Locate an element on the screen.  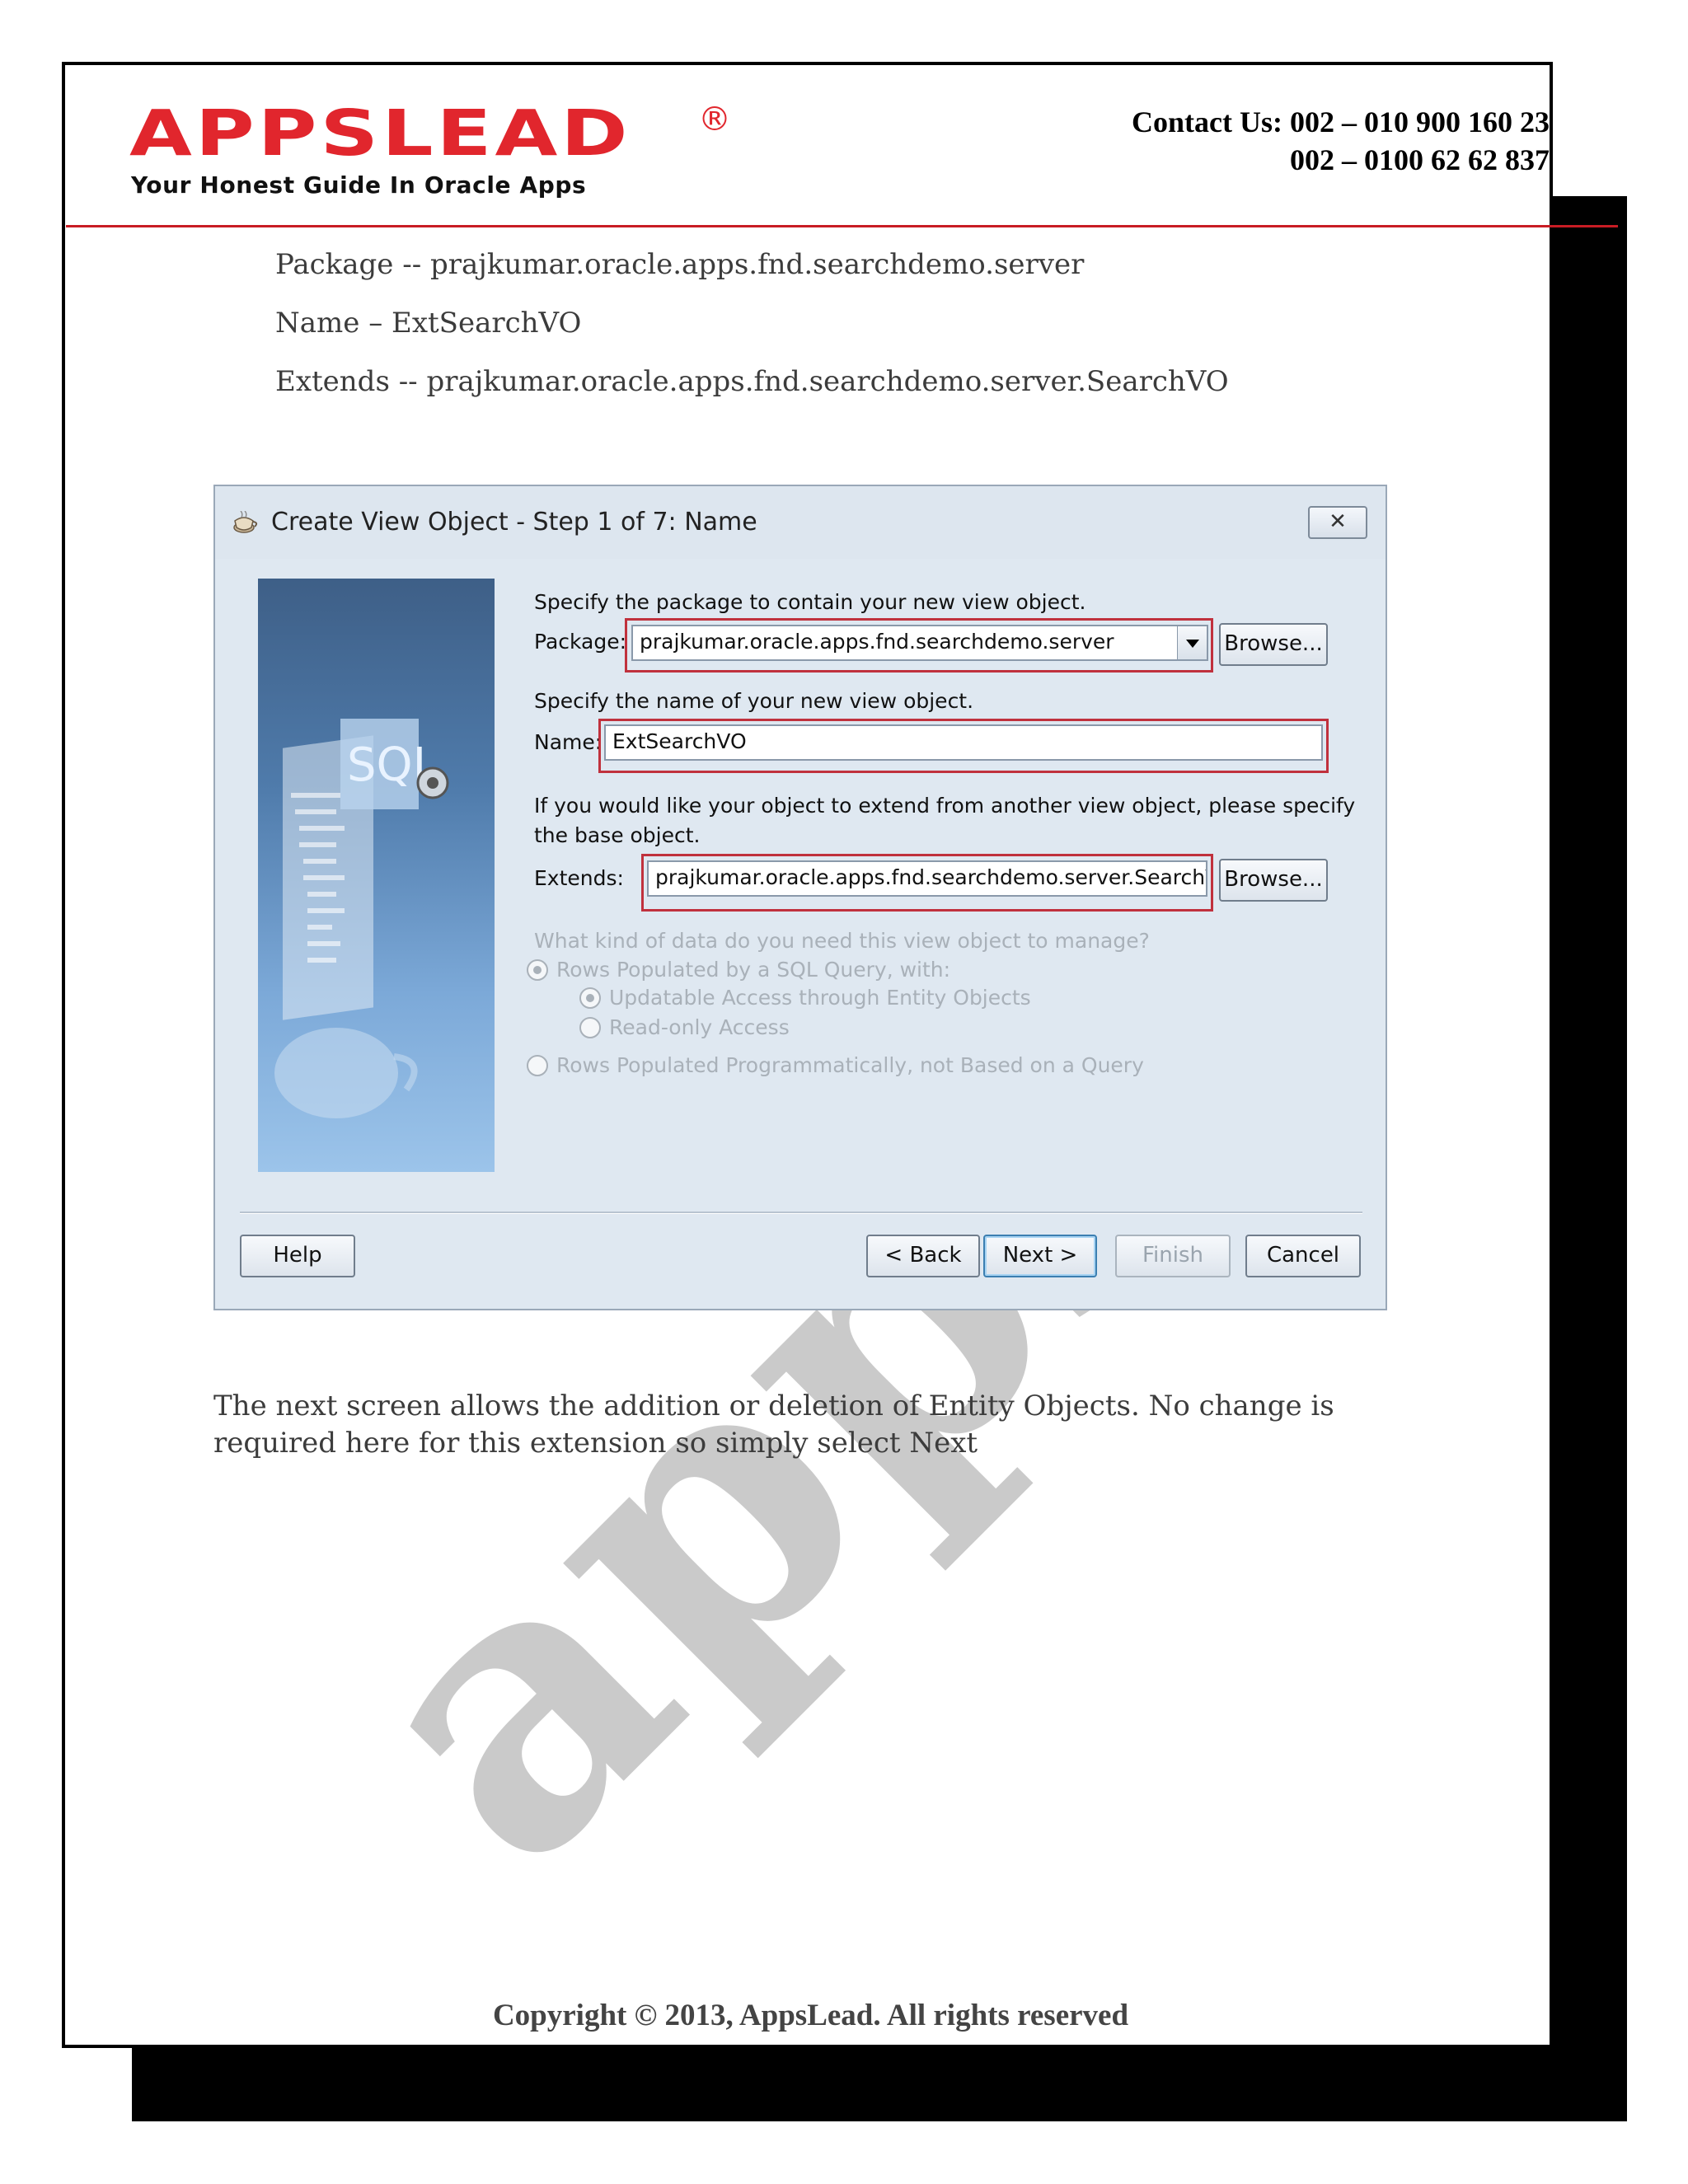
next-button: Next > is located at coordinates (1040, 1256).